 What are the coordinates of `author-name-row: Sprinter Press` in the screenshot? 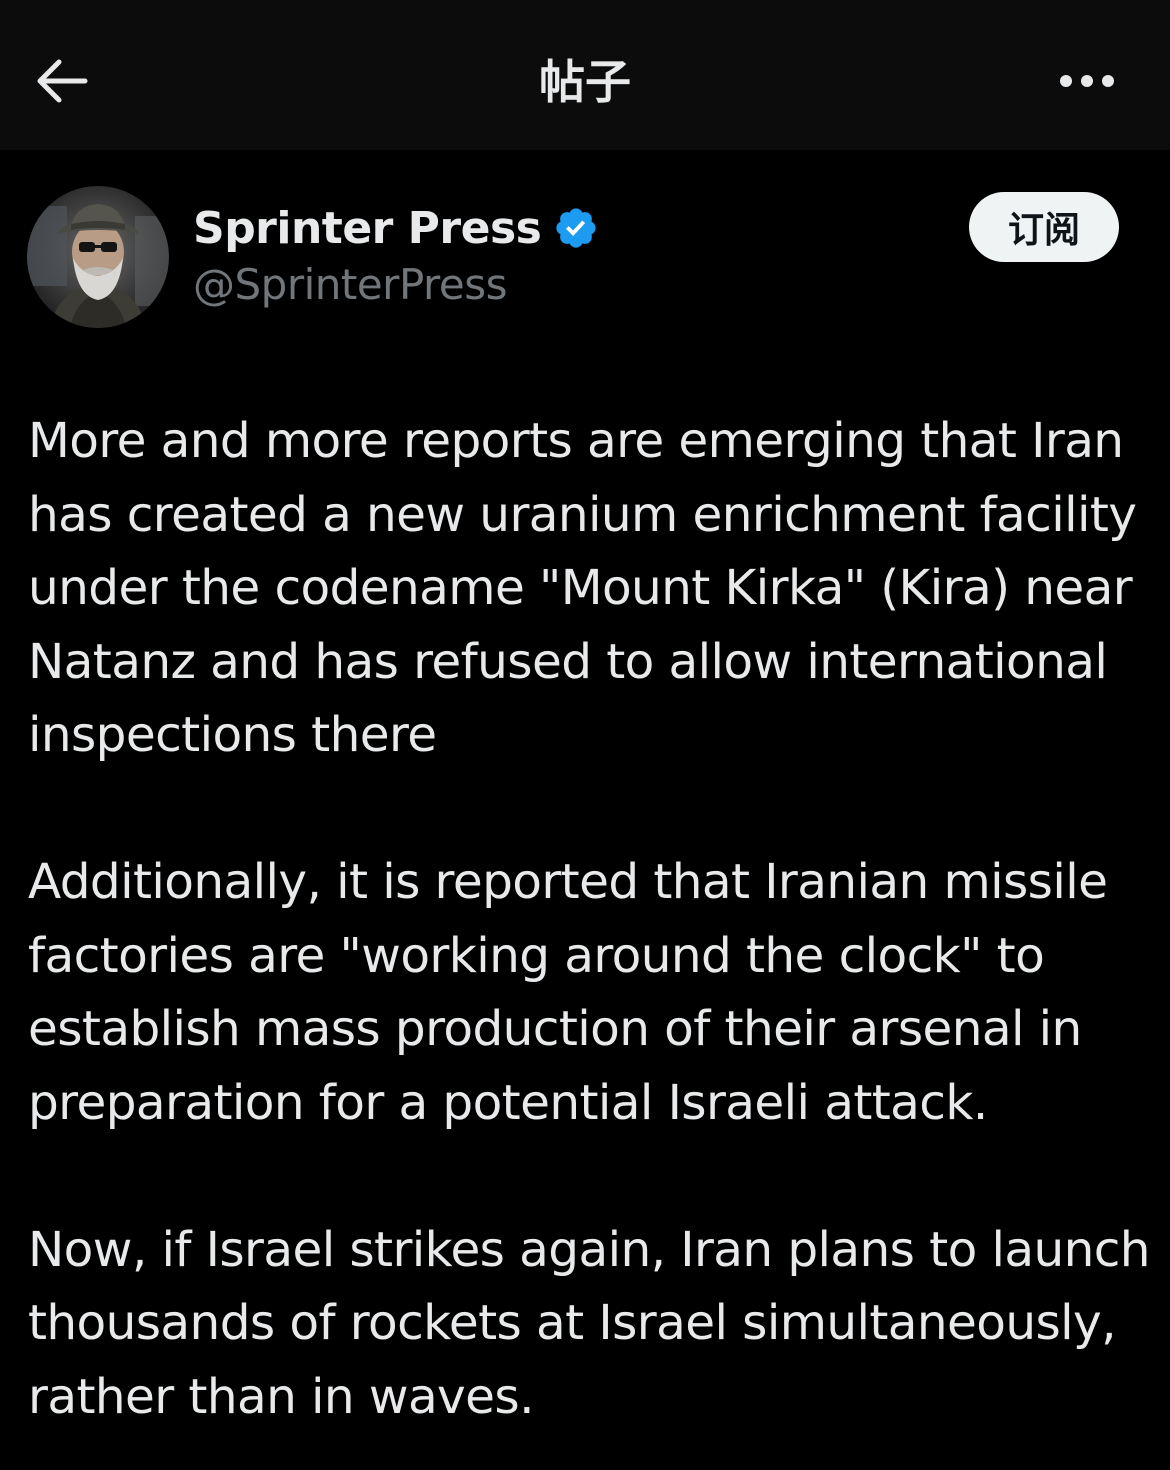 It's located at (396, 228).